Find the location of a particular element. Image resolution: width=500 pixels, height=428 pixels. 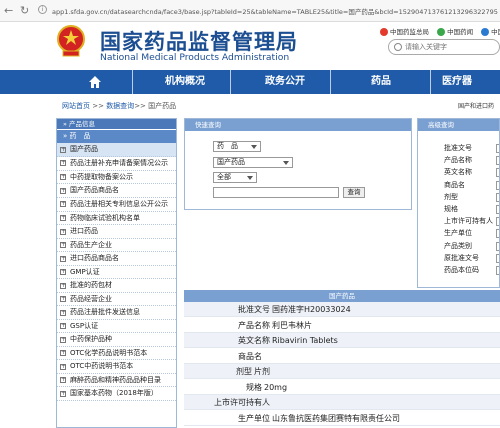

result-row: 批准文号 国药准字H20033024 is located at coordinates (342, 309).